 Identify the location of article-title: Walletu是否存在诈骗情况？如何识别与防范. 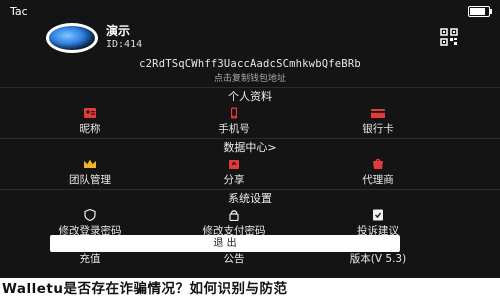
(145, 289).